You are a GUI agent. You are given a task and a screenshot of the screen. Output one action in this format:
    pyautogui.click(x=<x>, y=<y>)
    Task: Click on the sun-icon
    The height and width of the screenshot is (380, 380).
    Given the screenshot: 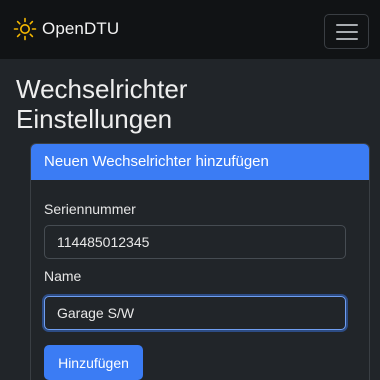 What is the action you would take?
    pyautogui.click(x=25, y=29)
    